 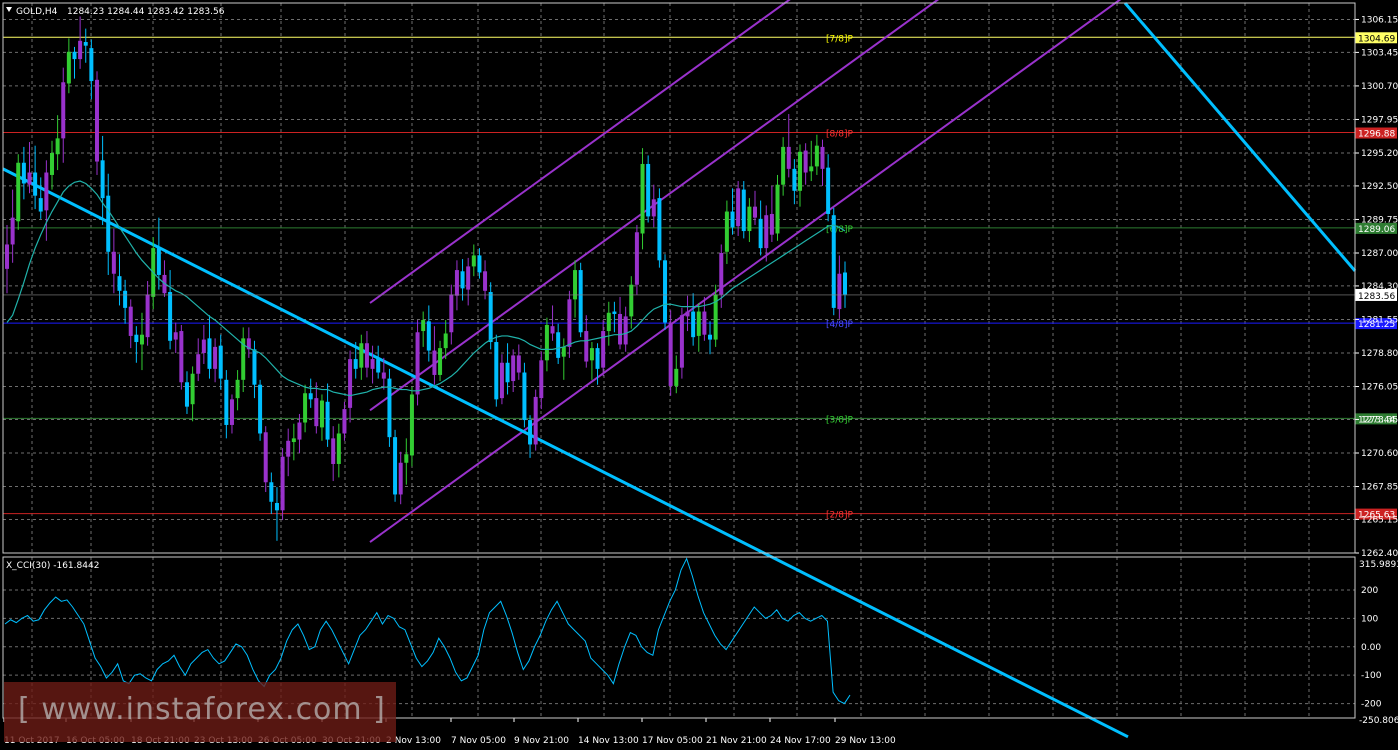 I want to click on current-price-label: 1283.56, so click(x=1376, y=297).